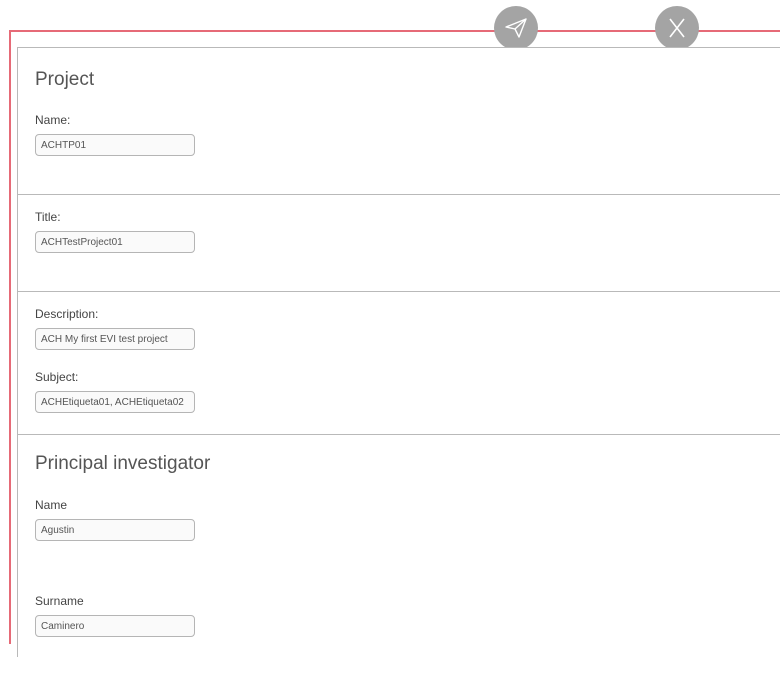 This screenshot has width=780, height=675. Describe the element at coordinates (10, 337) in the screenshot. I see `form-frame-left-border` at that location.